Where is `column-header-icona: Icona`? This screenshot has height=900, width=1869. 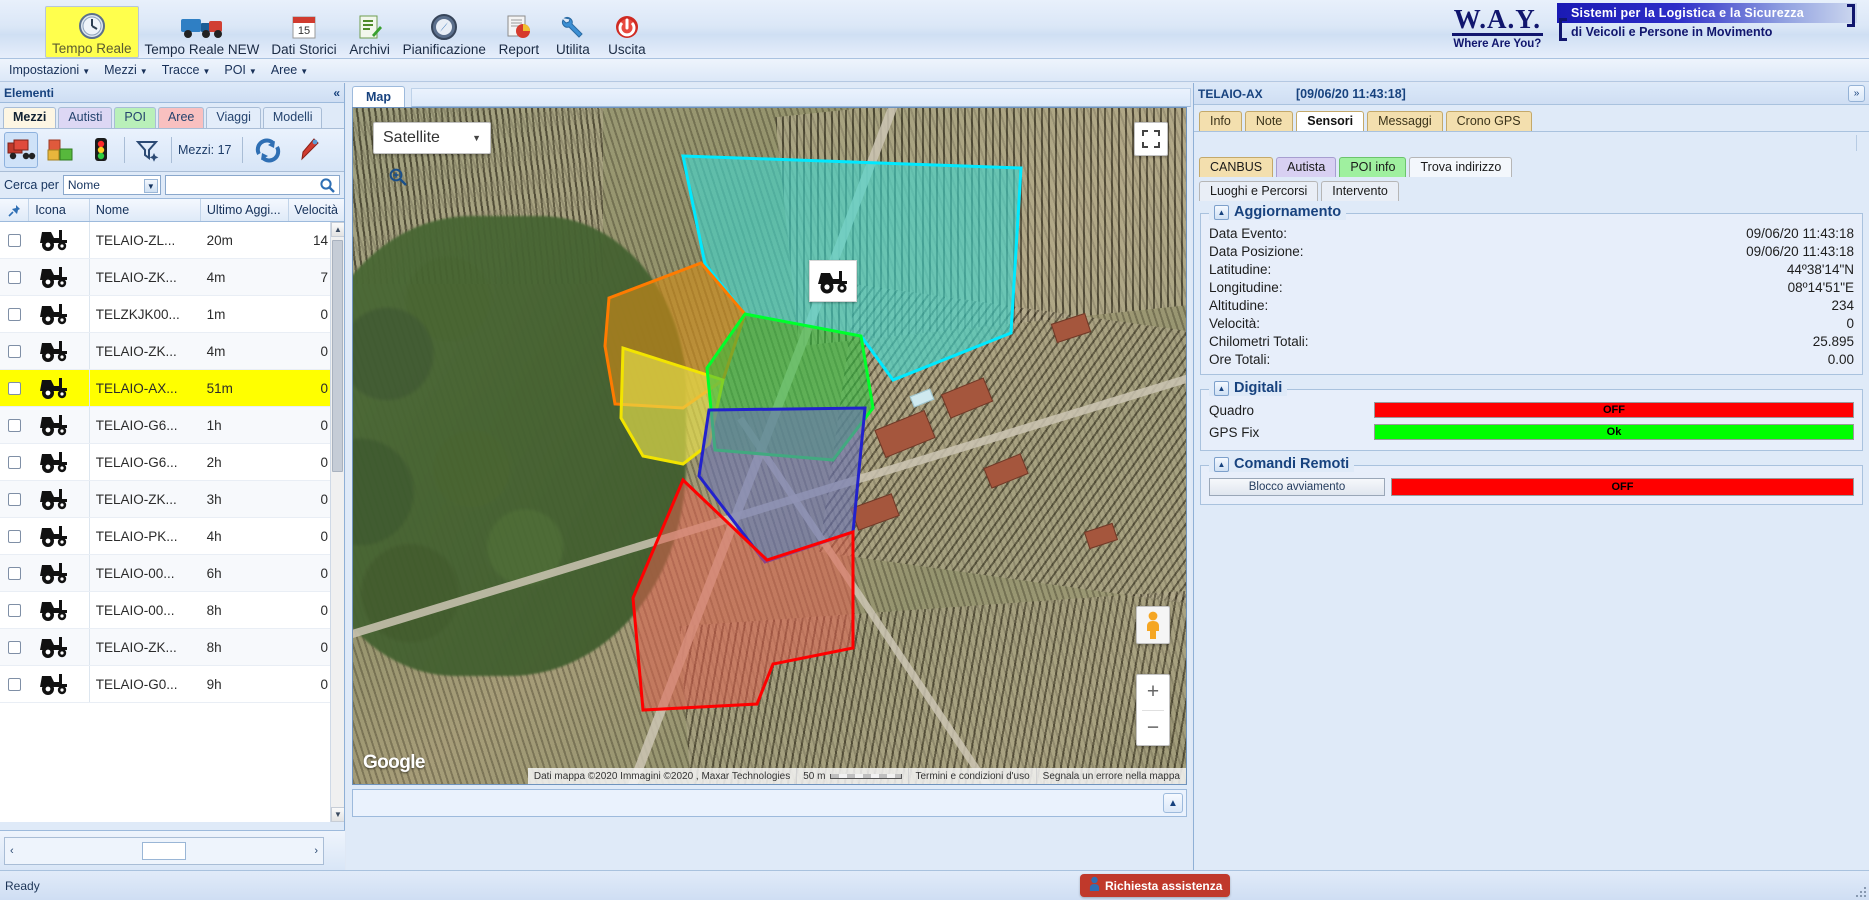 column-header-icona: Icona is located at coordinates (59, 210).